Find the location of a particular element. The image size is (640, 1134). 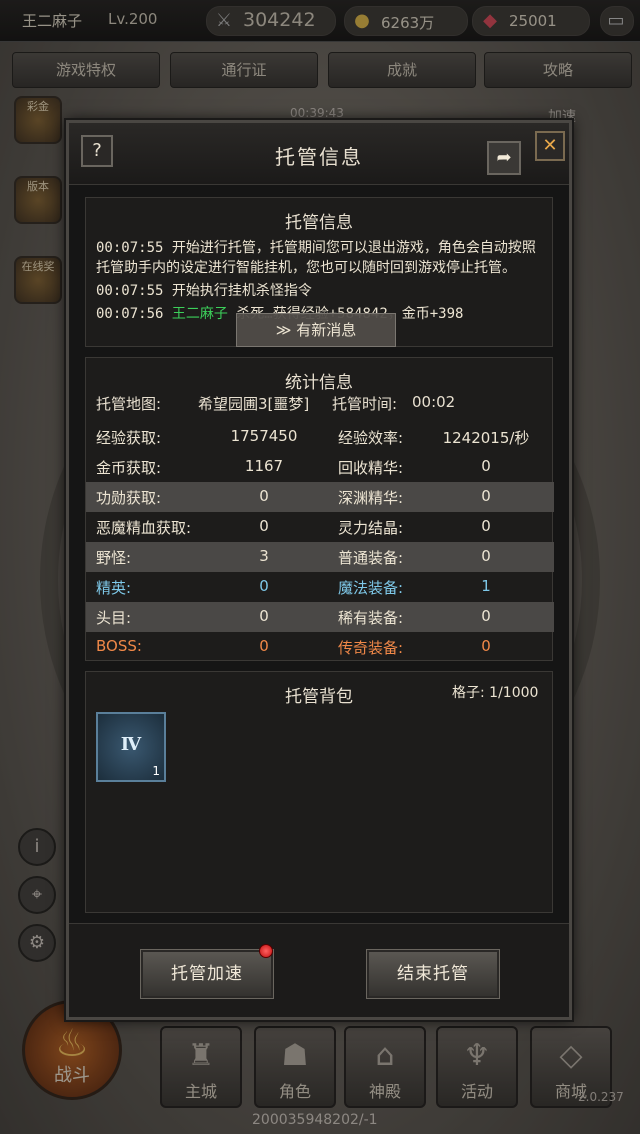

stats-row: 经验获取: 1757450 经验效率: 1242015/秒 is located at coordinates (320, 437).